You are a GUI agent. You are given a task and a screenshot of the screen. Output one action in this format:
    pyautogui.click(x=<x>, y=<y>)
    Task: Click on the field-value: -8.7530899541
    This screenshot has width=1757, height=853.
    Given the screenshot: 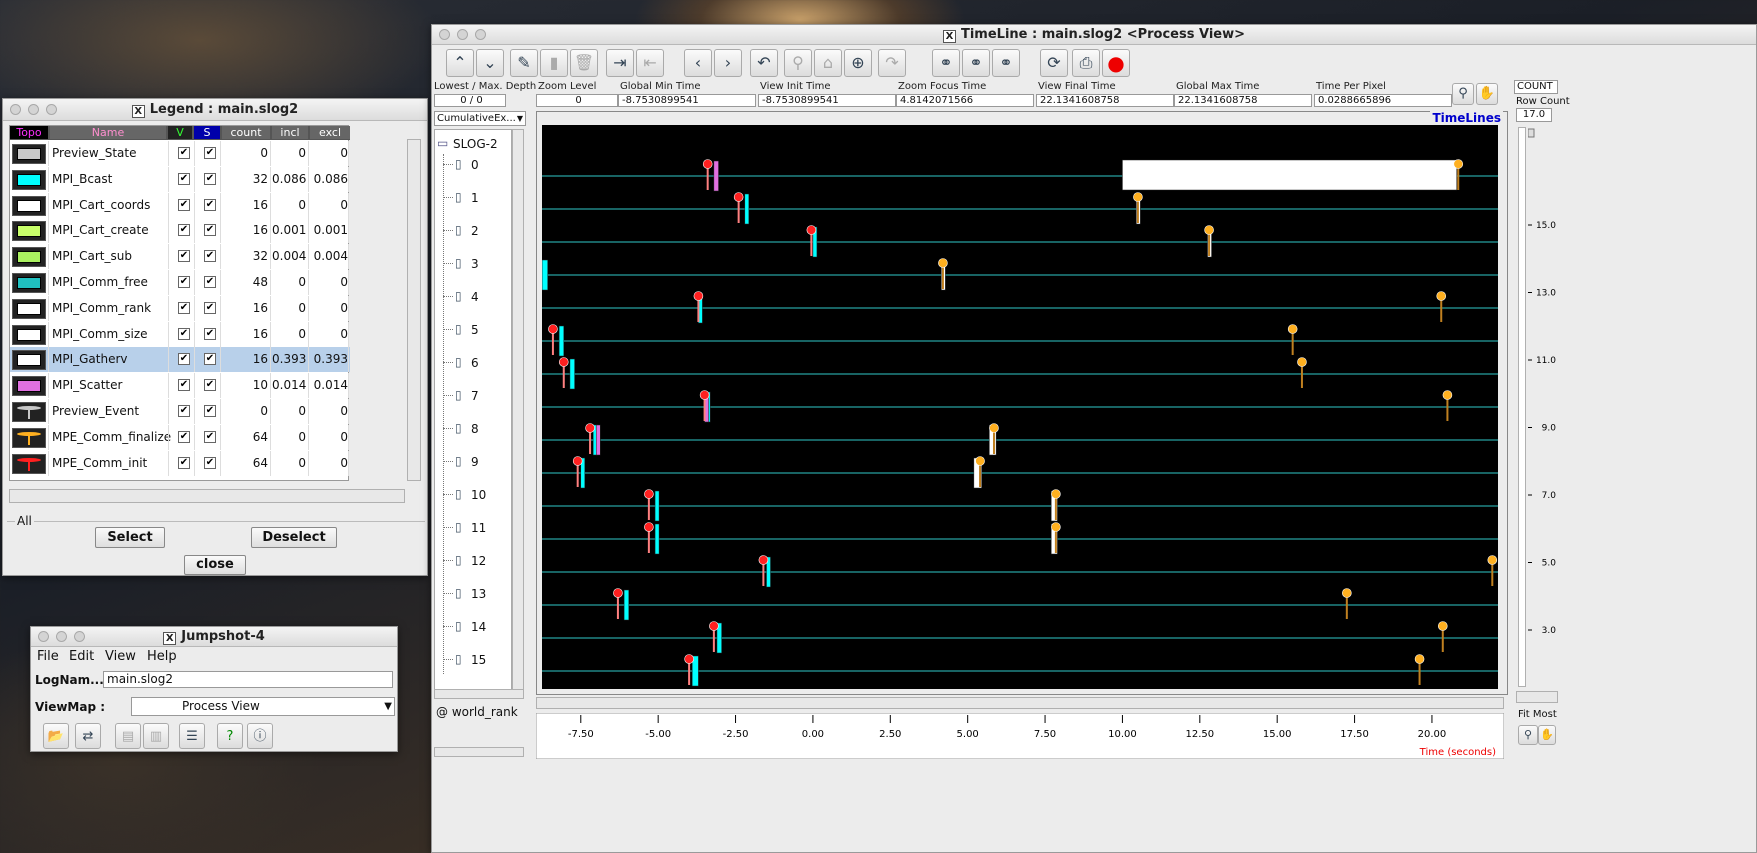 What is the action you would take?
    pyautogui.click(x=687, y=100)
    